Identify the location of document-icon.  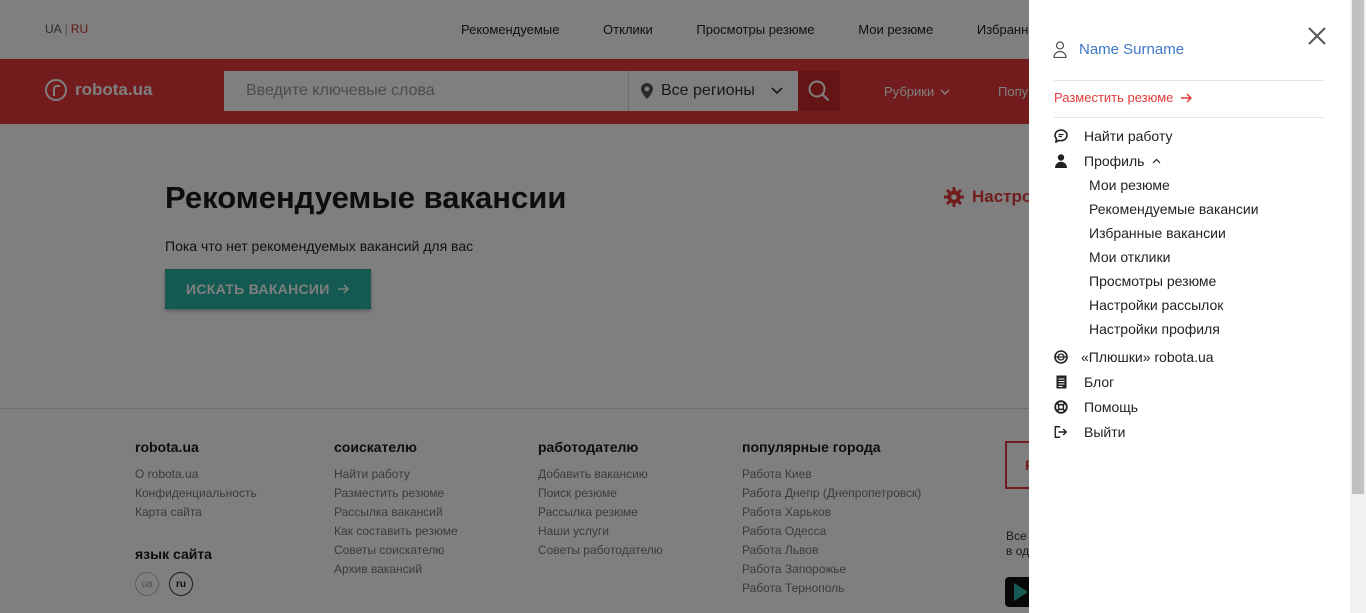
(1061, 382).